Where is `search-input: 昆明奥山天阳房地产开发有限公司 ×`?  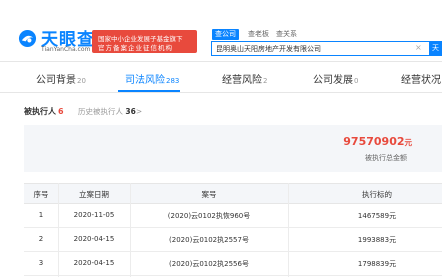
search-input: 昆明奥山天阳房地产开发有限公司 × is located at coordinates (320, 48).